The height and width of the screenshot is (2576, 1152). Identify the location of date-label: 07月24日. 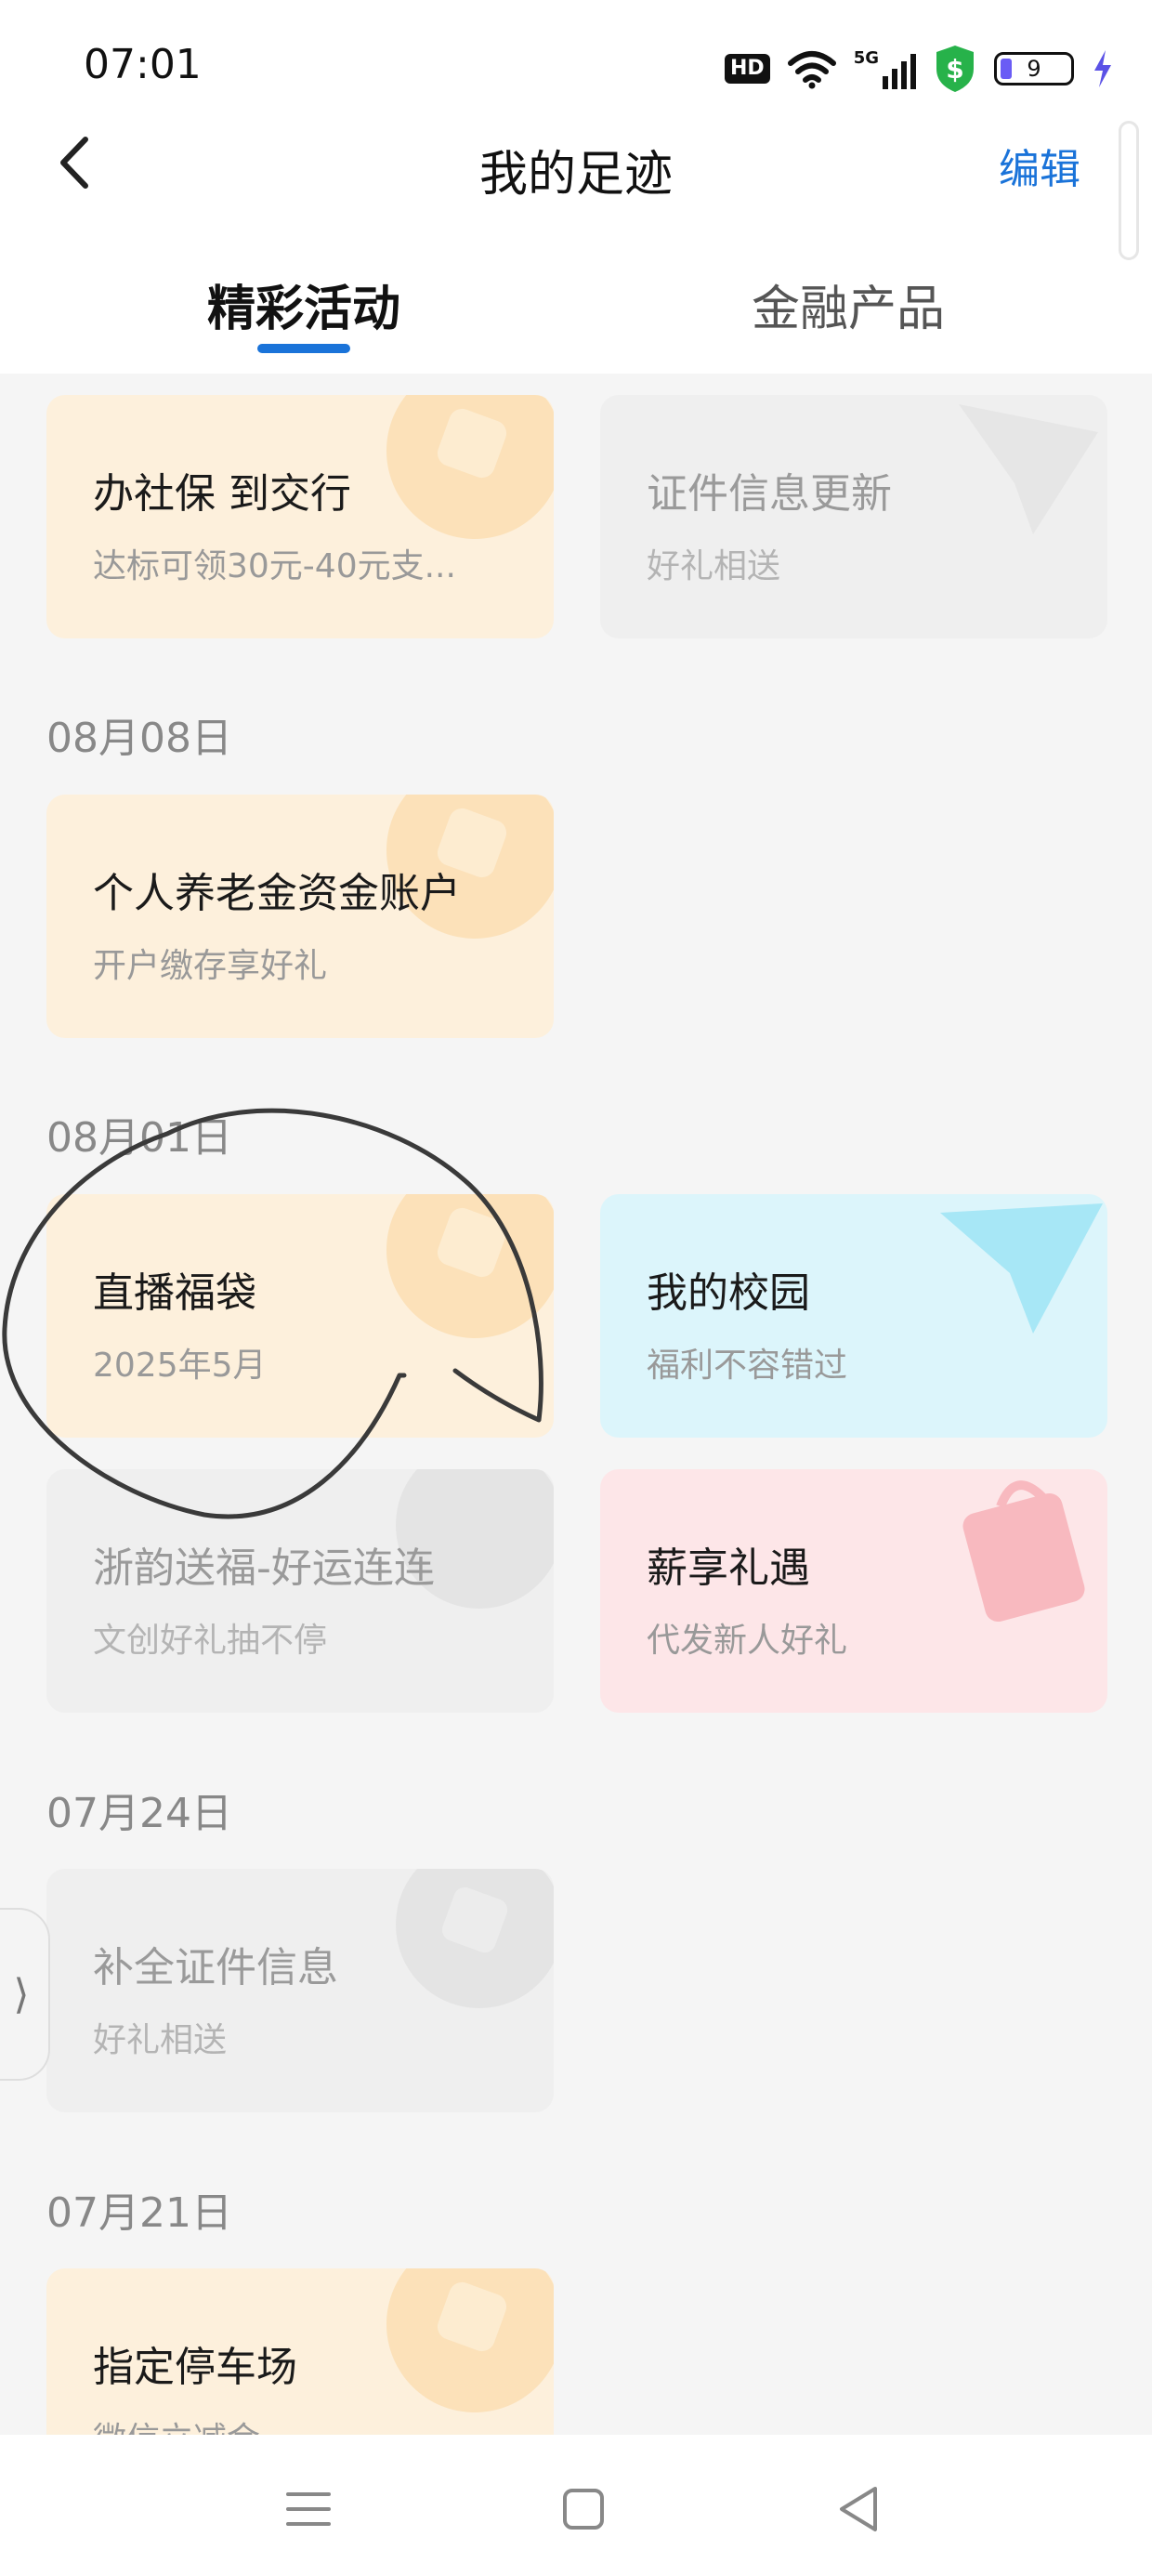
(139, 1813).